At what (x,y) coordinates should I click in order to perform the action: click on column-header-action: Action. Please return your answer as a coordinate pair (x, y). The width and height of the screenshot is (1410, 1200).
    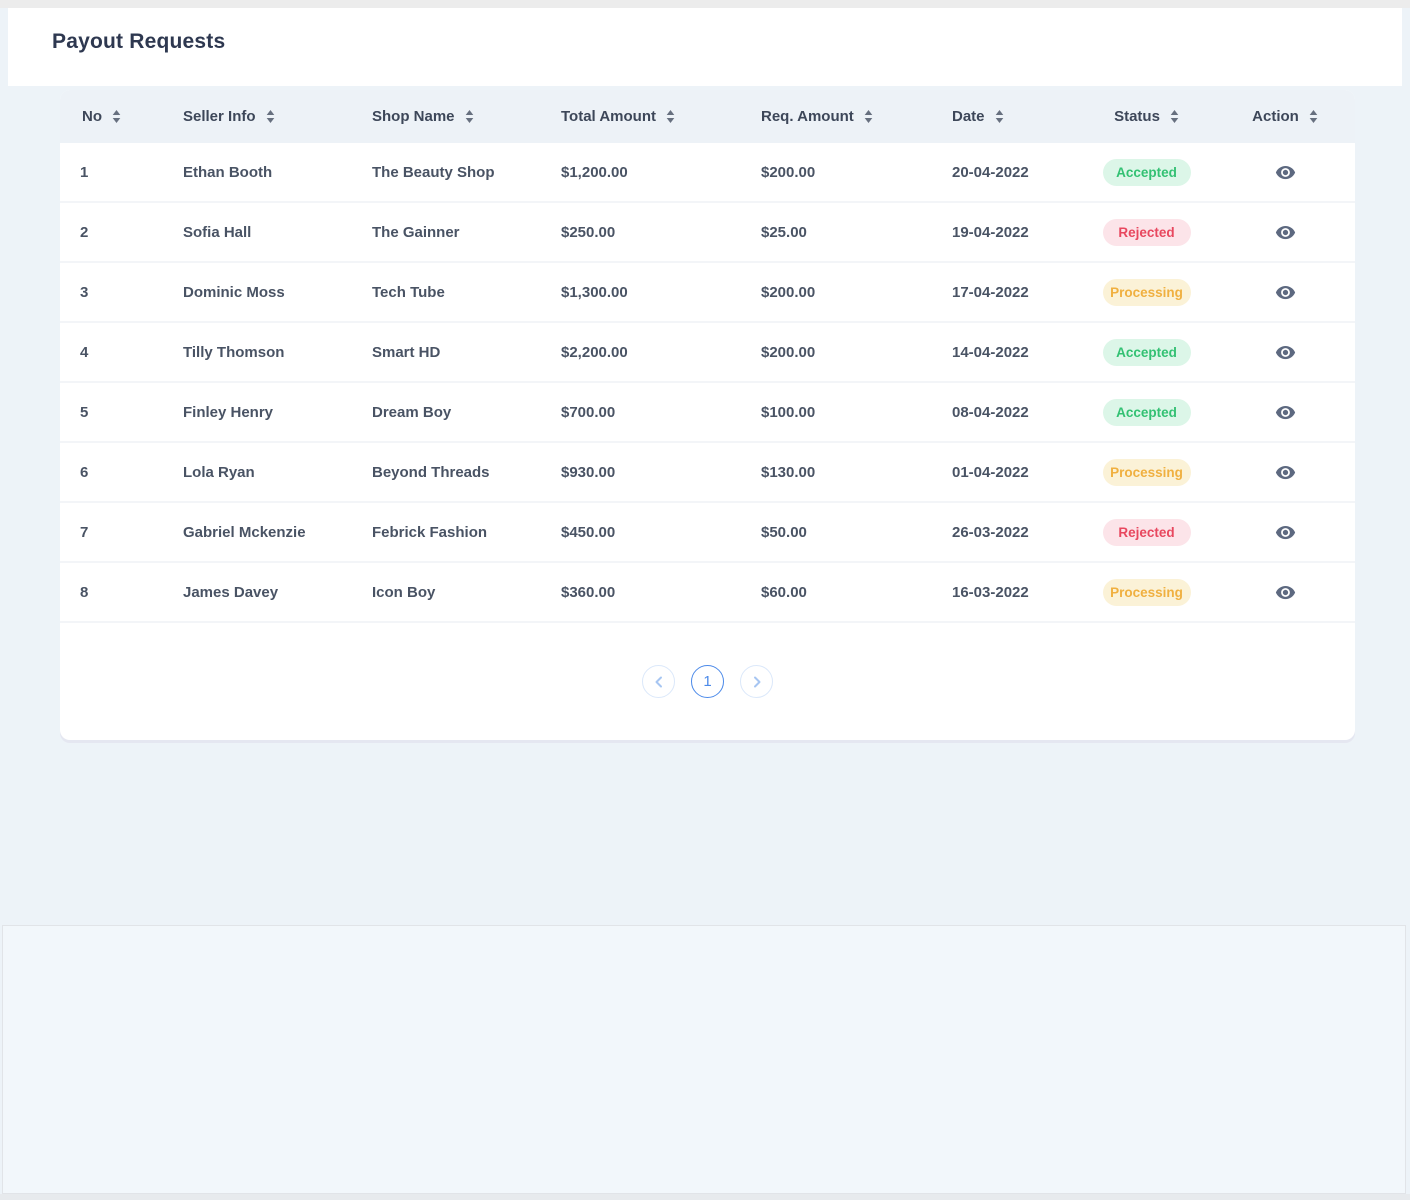
    Looking at the image, I should click on (1285, 116).